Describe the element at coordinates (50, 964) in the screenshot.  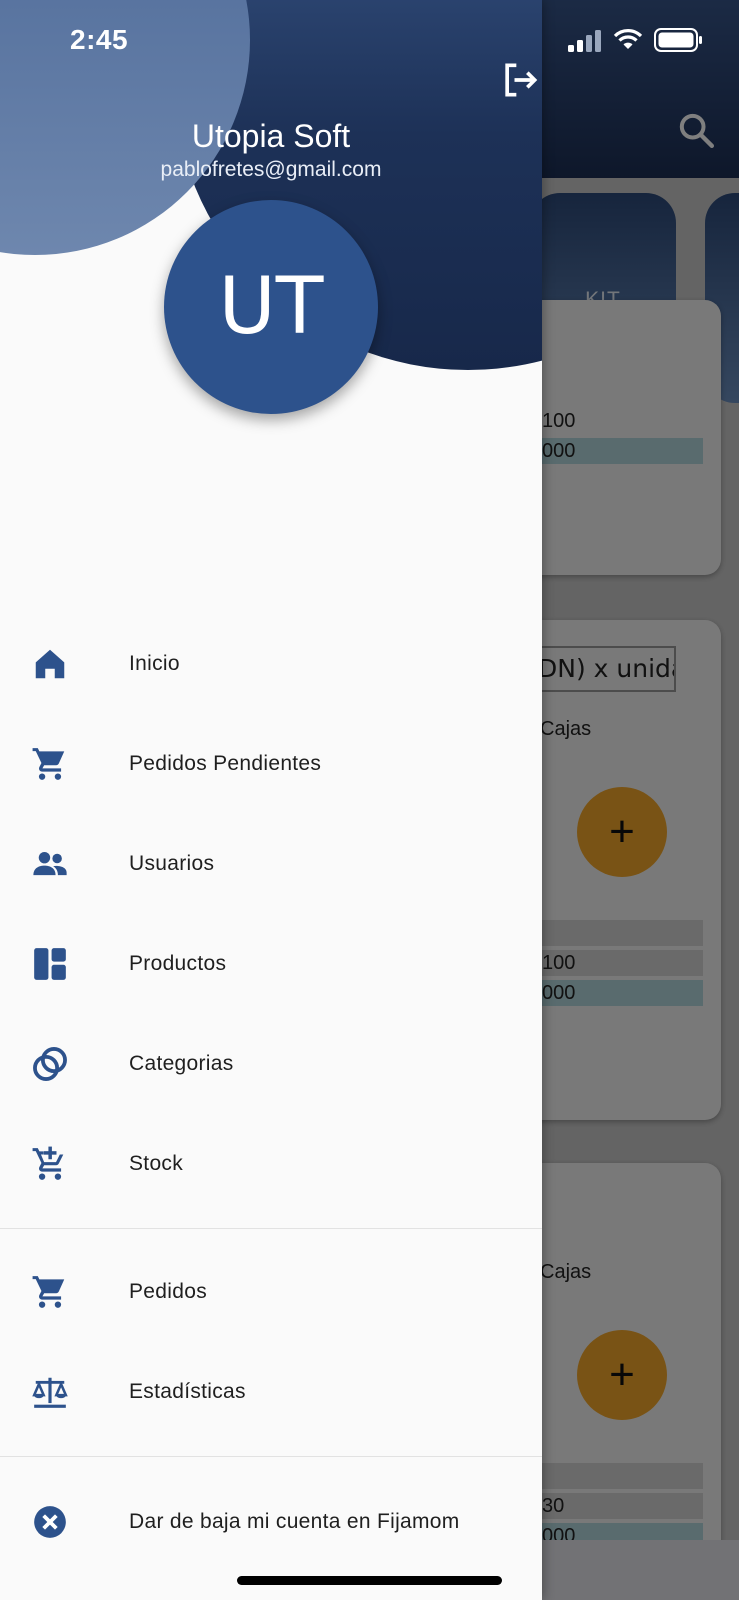
I see `dashboard-icon` at that location.